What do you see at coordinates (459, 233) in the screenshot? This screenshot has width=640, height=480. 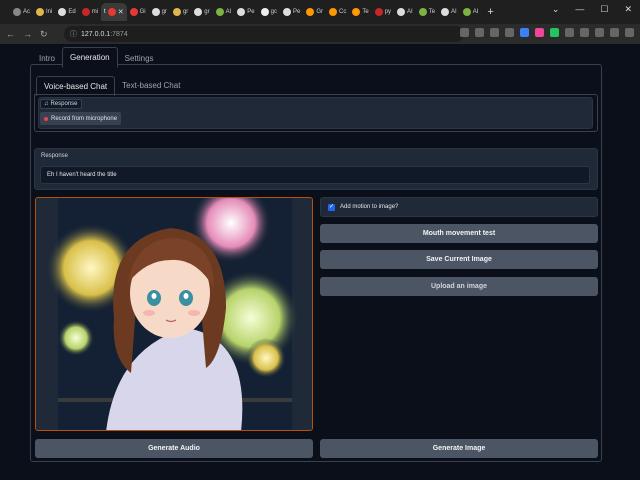 I see `mouth-movement-test-button: Mouth movement test` at bounding box center [459, 233].